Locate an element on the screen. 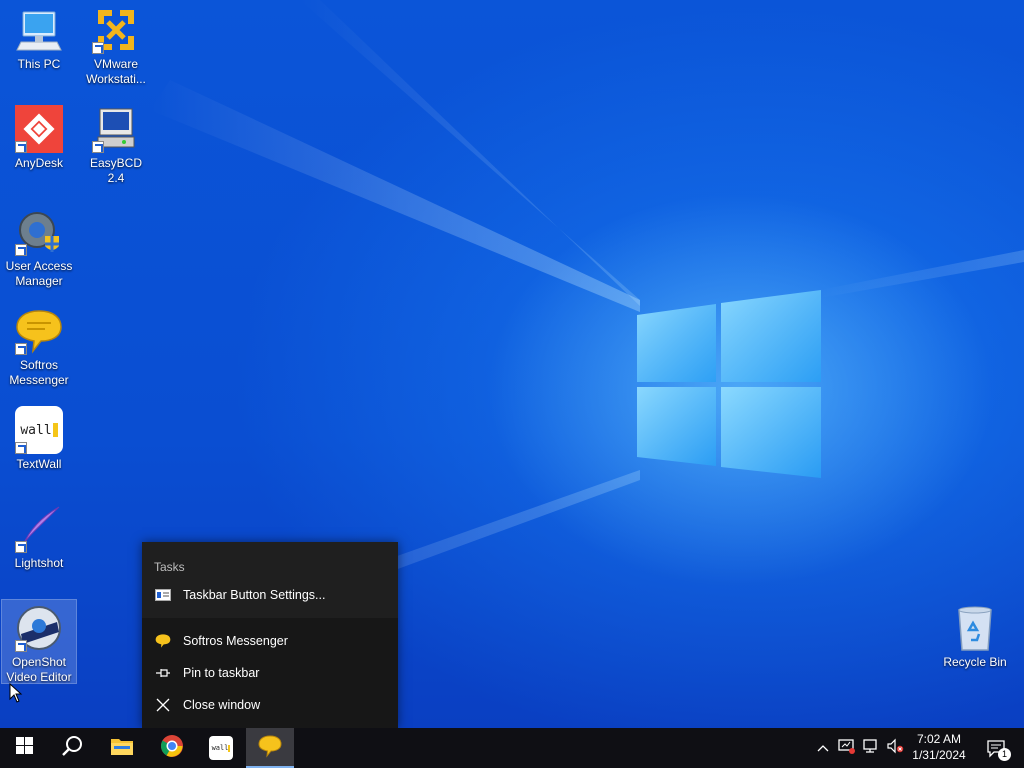 The height and width of the screenshot is (768, 1024). action-center-button: 1 is located at coordinates (996, 748).